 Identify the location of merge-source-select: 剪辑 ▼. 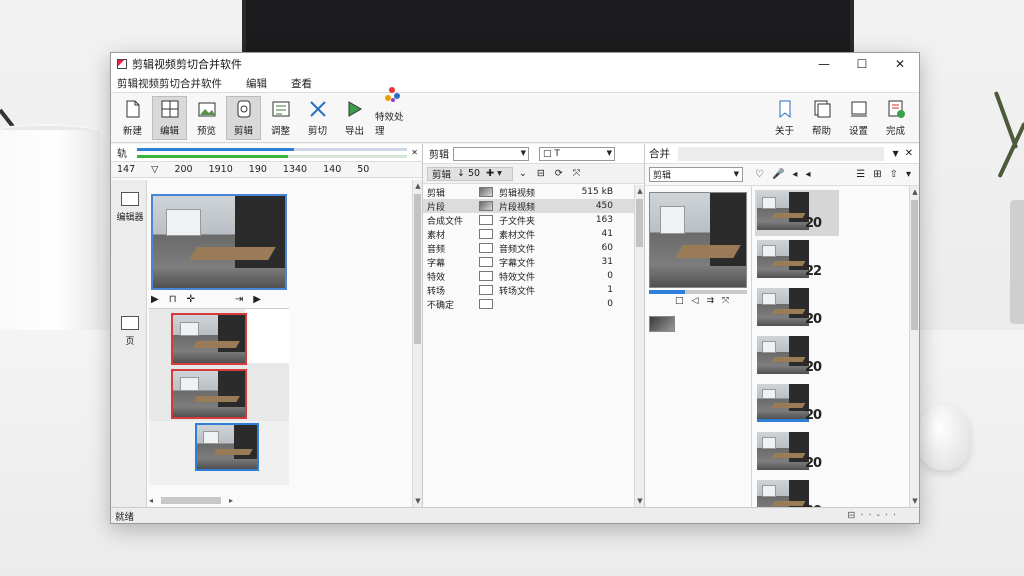
(696, 174).